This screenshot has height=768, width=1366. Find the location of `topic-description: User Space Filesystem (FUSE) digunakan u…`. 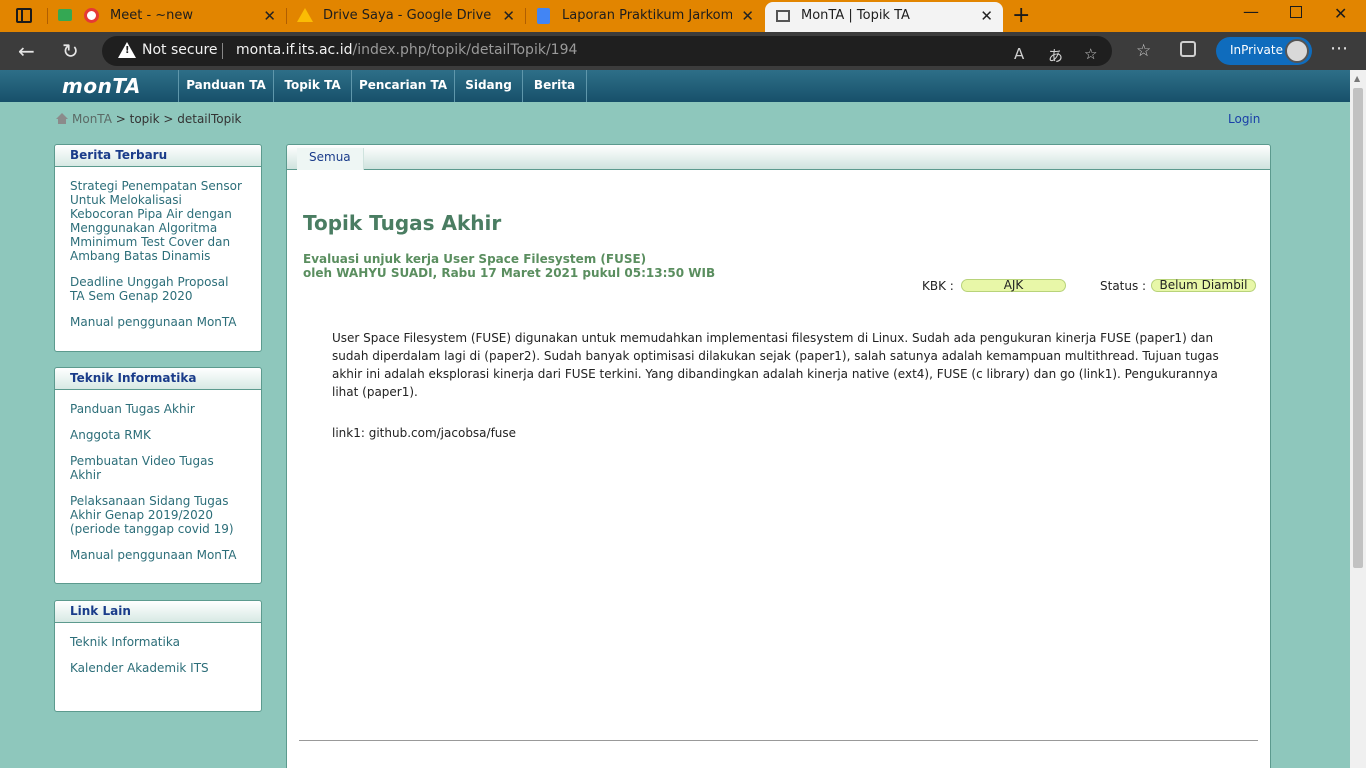

topic-description: User Space Filesystem (FUSE) digunakan u… is located at coordinates (775, 365).